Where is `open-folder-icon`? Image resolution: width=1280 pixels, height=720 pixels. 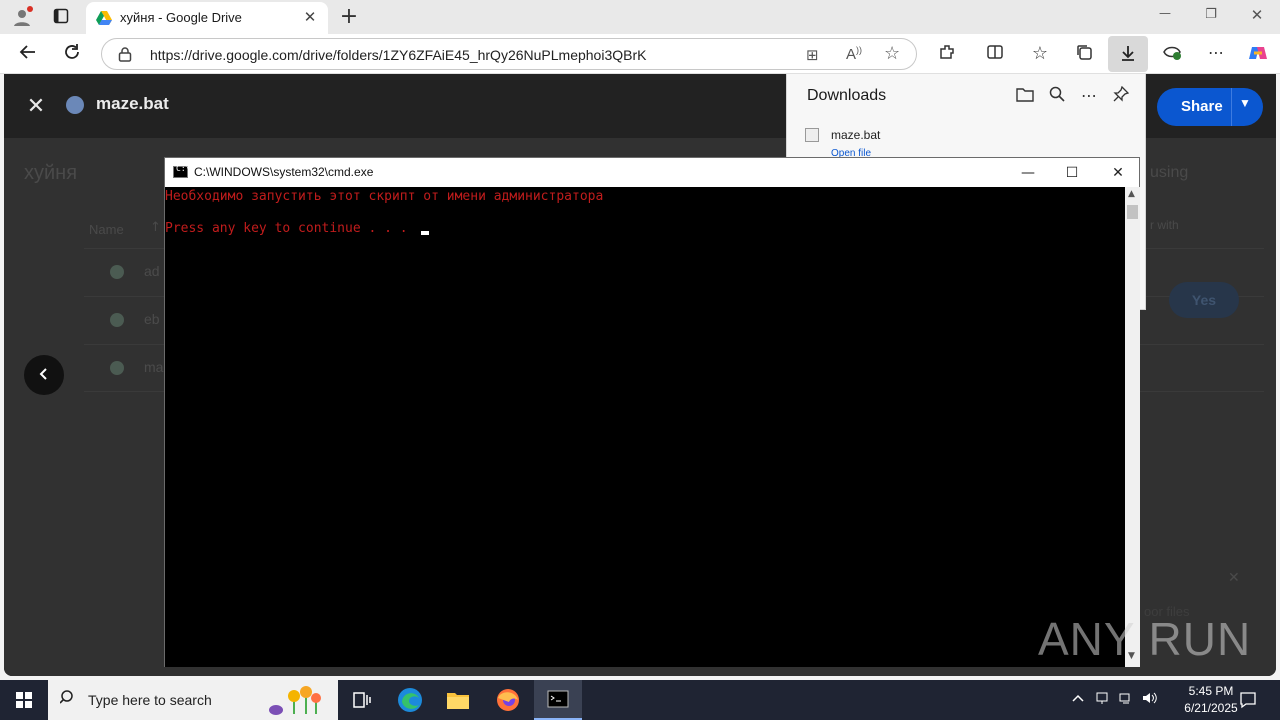 open-folder-icon is located at coordinates (1025, 96).